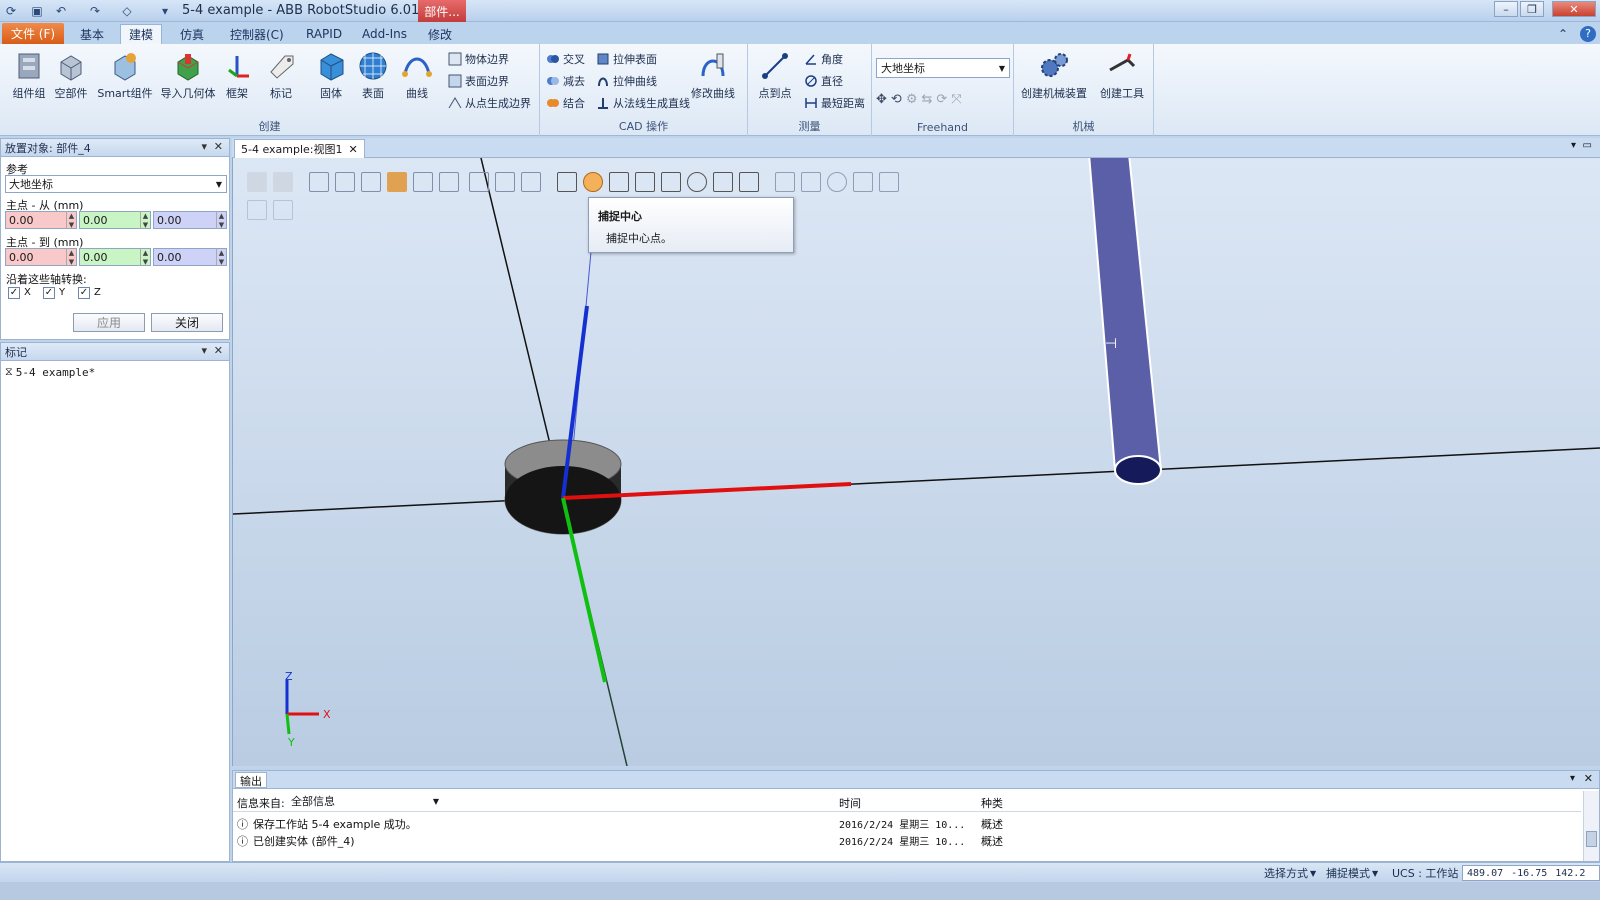 The width and height of the screenshot is (1600, 900). What do you see at coordinates (127, 11) in the screenshot?
I see `tag-icon: ◇` at bounding box center [127, 11].